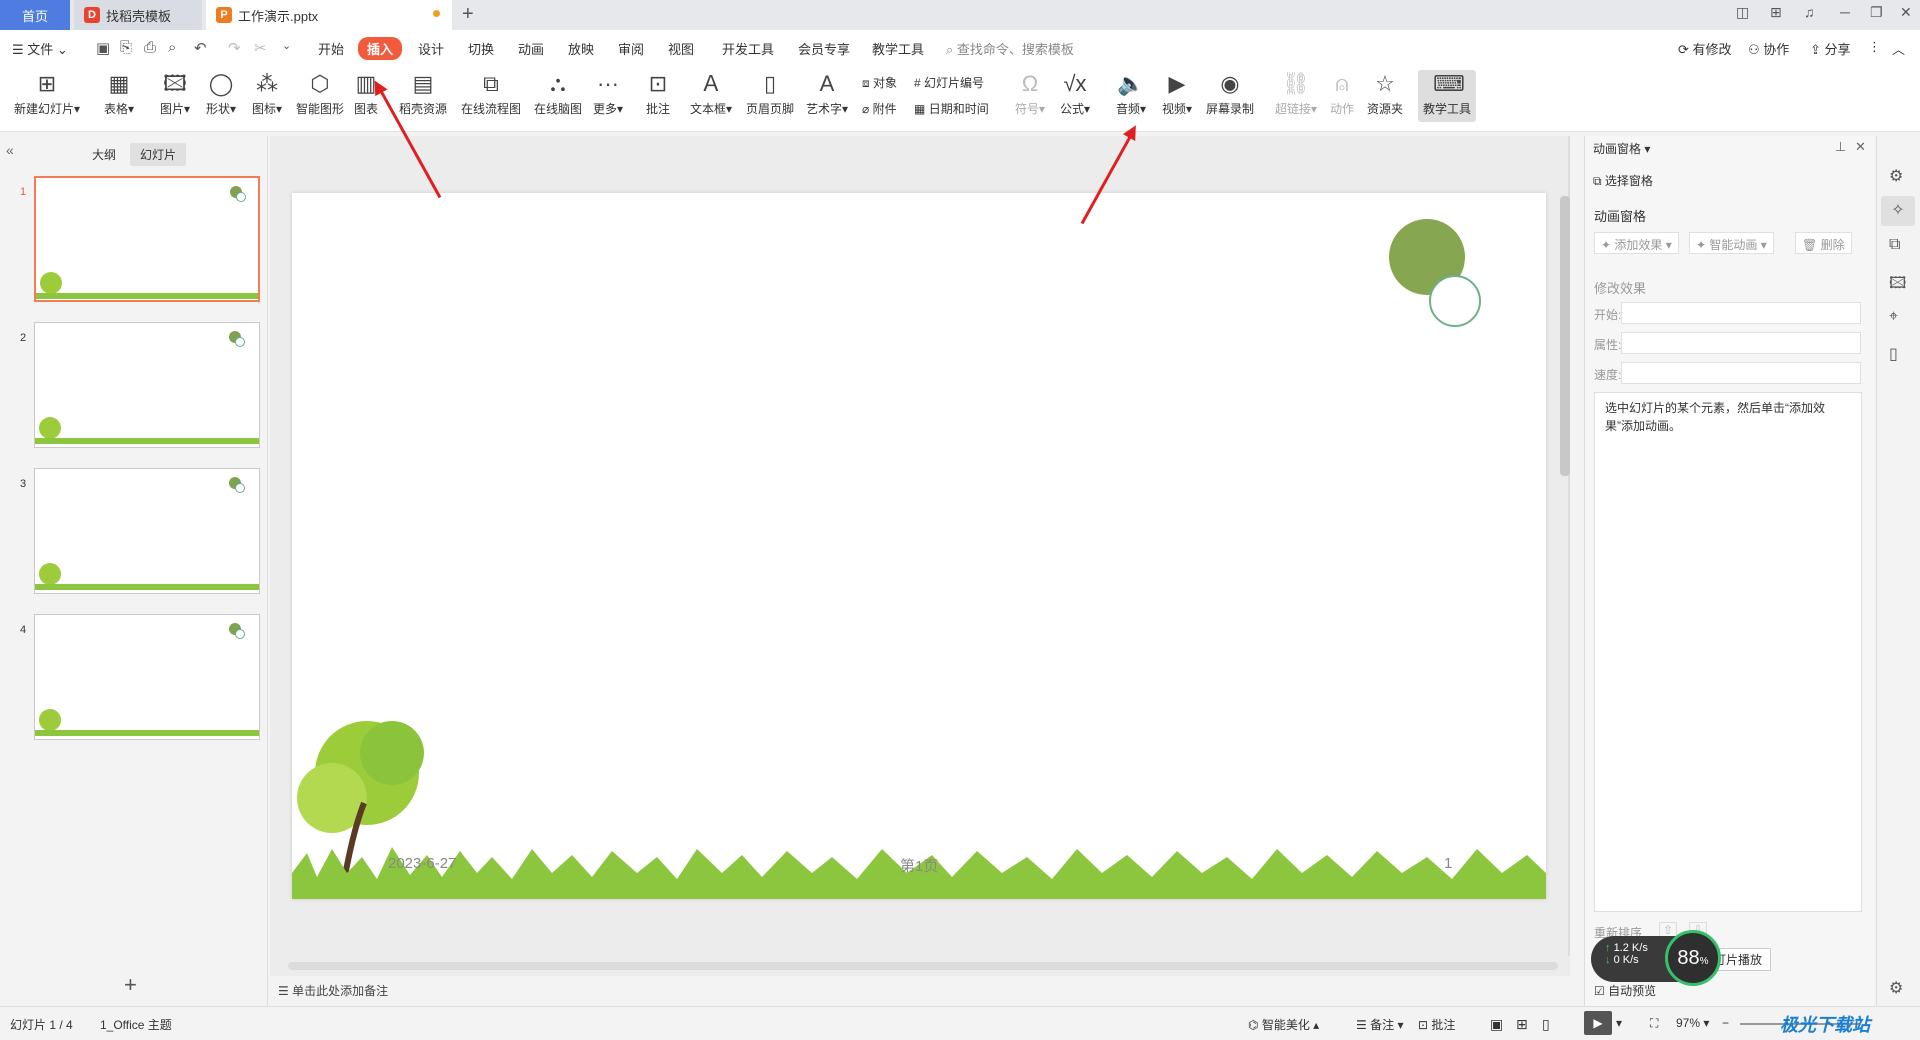 This screenshot has height=1040, width=1920. What do you see at coordinates (827, 93) in the screenshot?
I see `art-text-button: A 艺术字▾` at bounding box center [827, 93].